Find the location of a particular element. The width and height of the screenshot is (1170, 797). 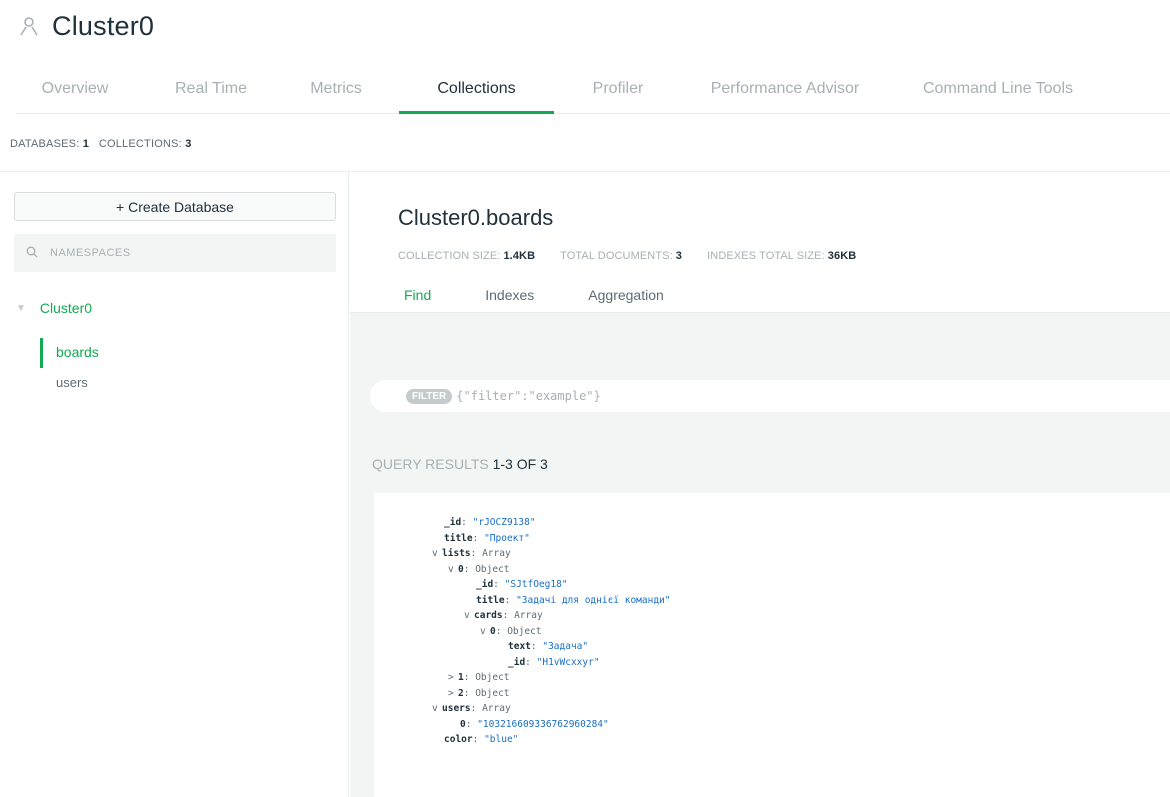

tab-metrics: Metrics is located at coordinates (336, 91).